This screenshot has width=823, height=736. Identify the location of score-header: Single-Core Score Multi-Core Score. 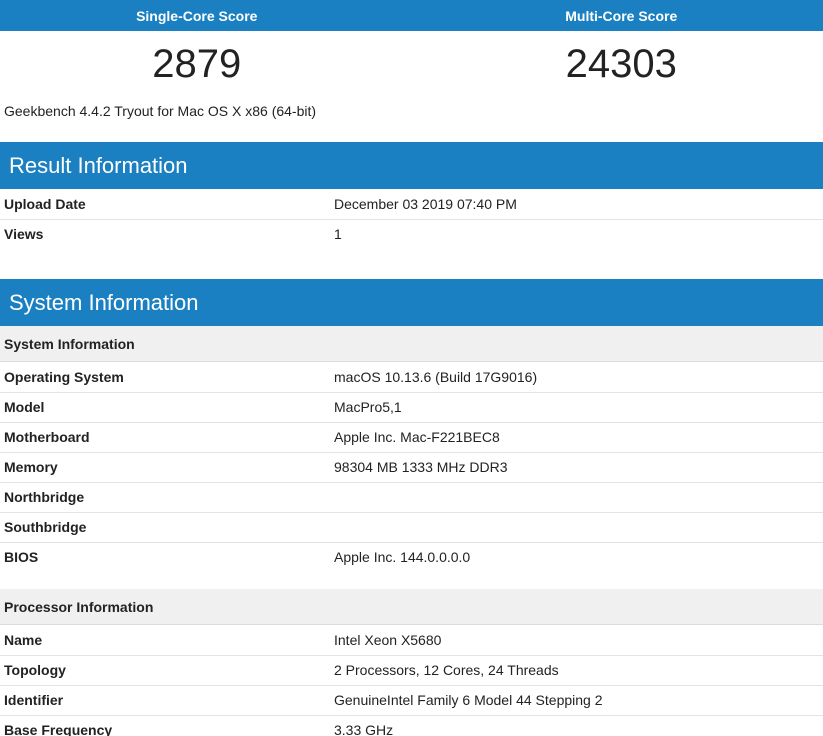
(411, 15).